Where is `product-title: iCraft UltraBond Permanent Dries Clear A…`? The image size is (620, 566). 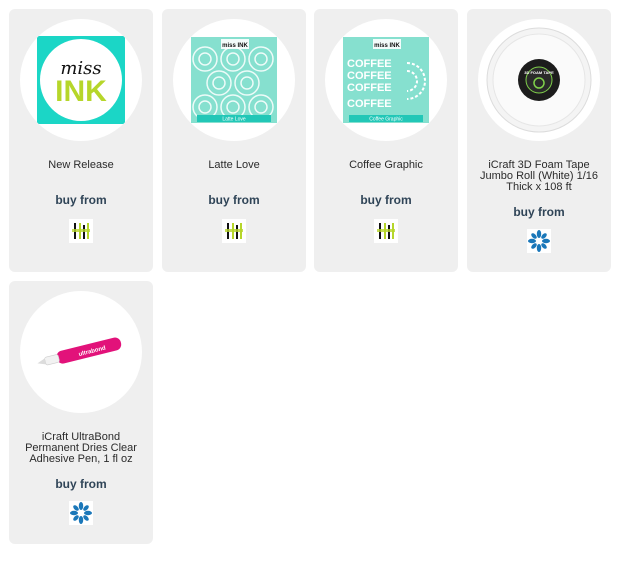
product-title: iCraft UltraBond Permanent Dries Clear A… is located at coordinates (81, 448).